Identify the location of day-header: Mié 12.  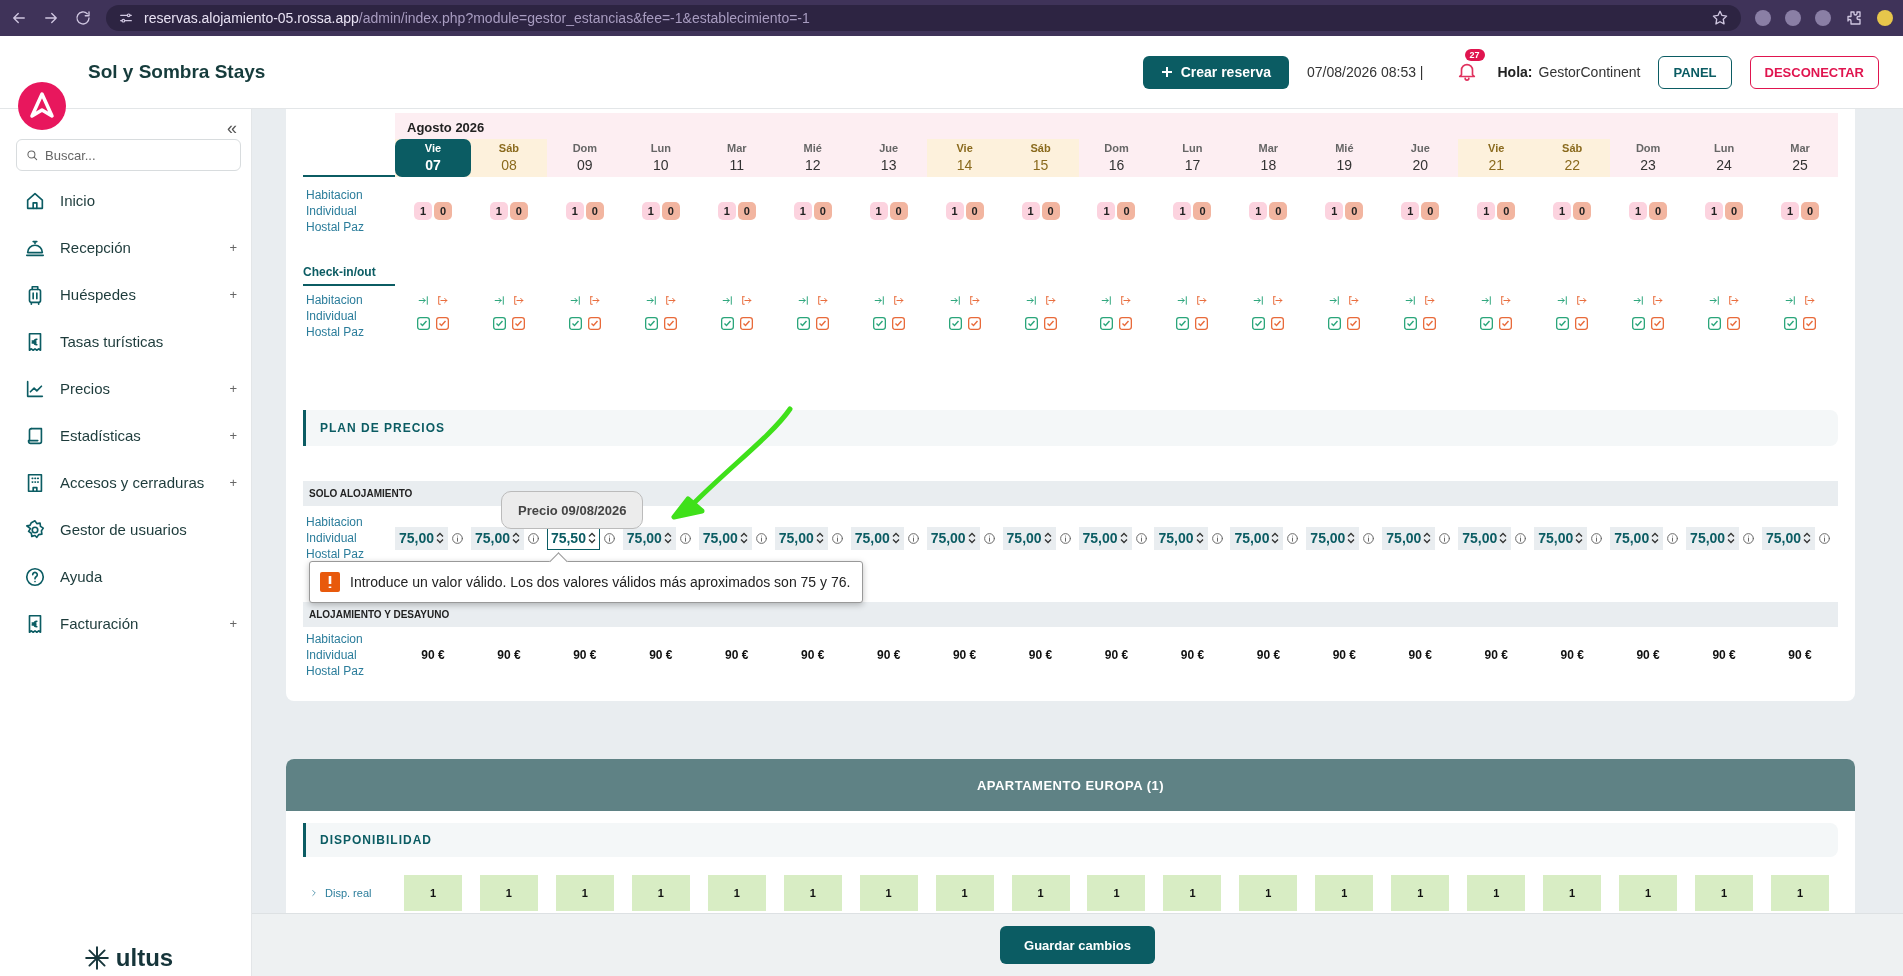
(812, 158).